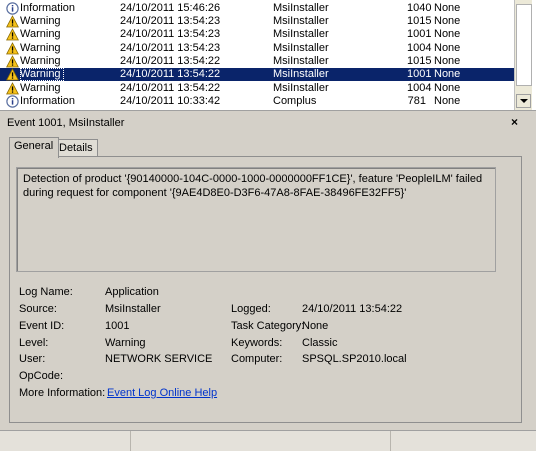  What do you see at coordinates (419, 8) in the screenshot?
I see `event-id: 1040` at bounding box center [419, 8].